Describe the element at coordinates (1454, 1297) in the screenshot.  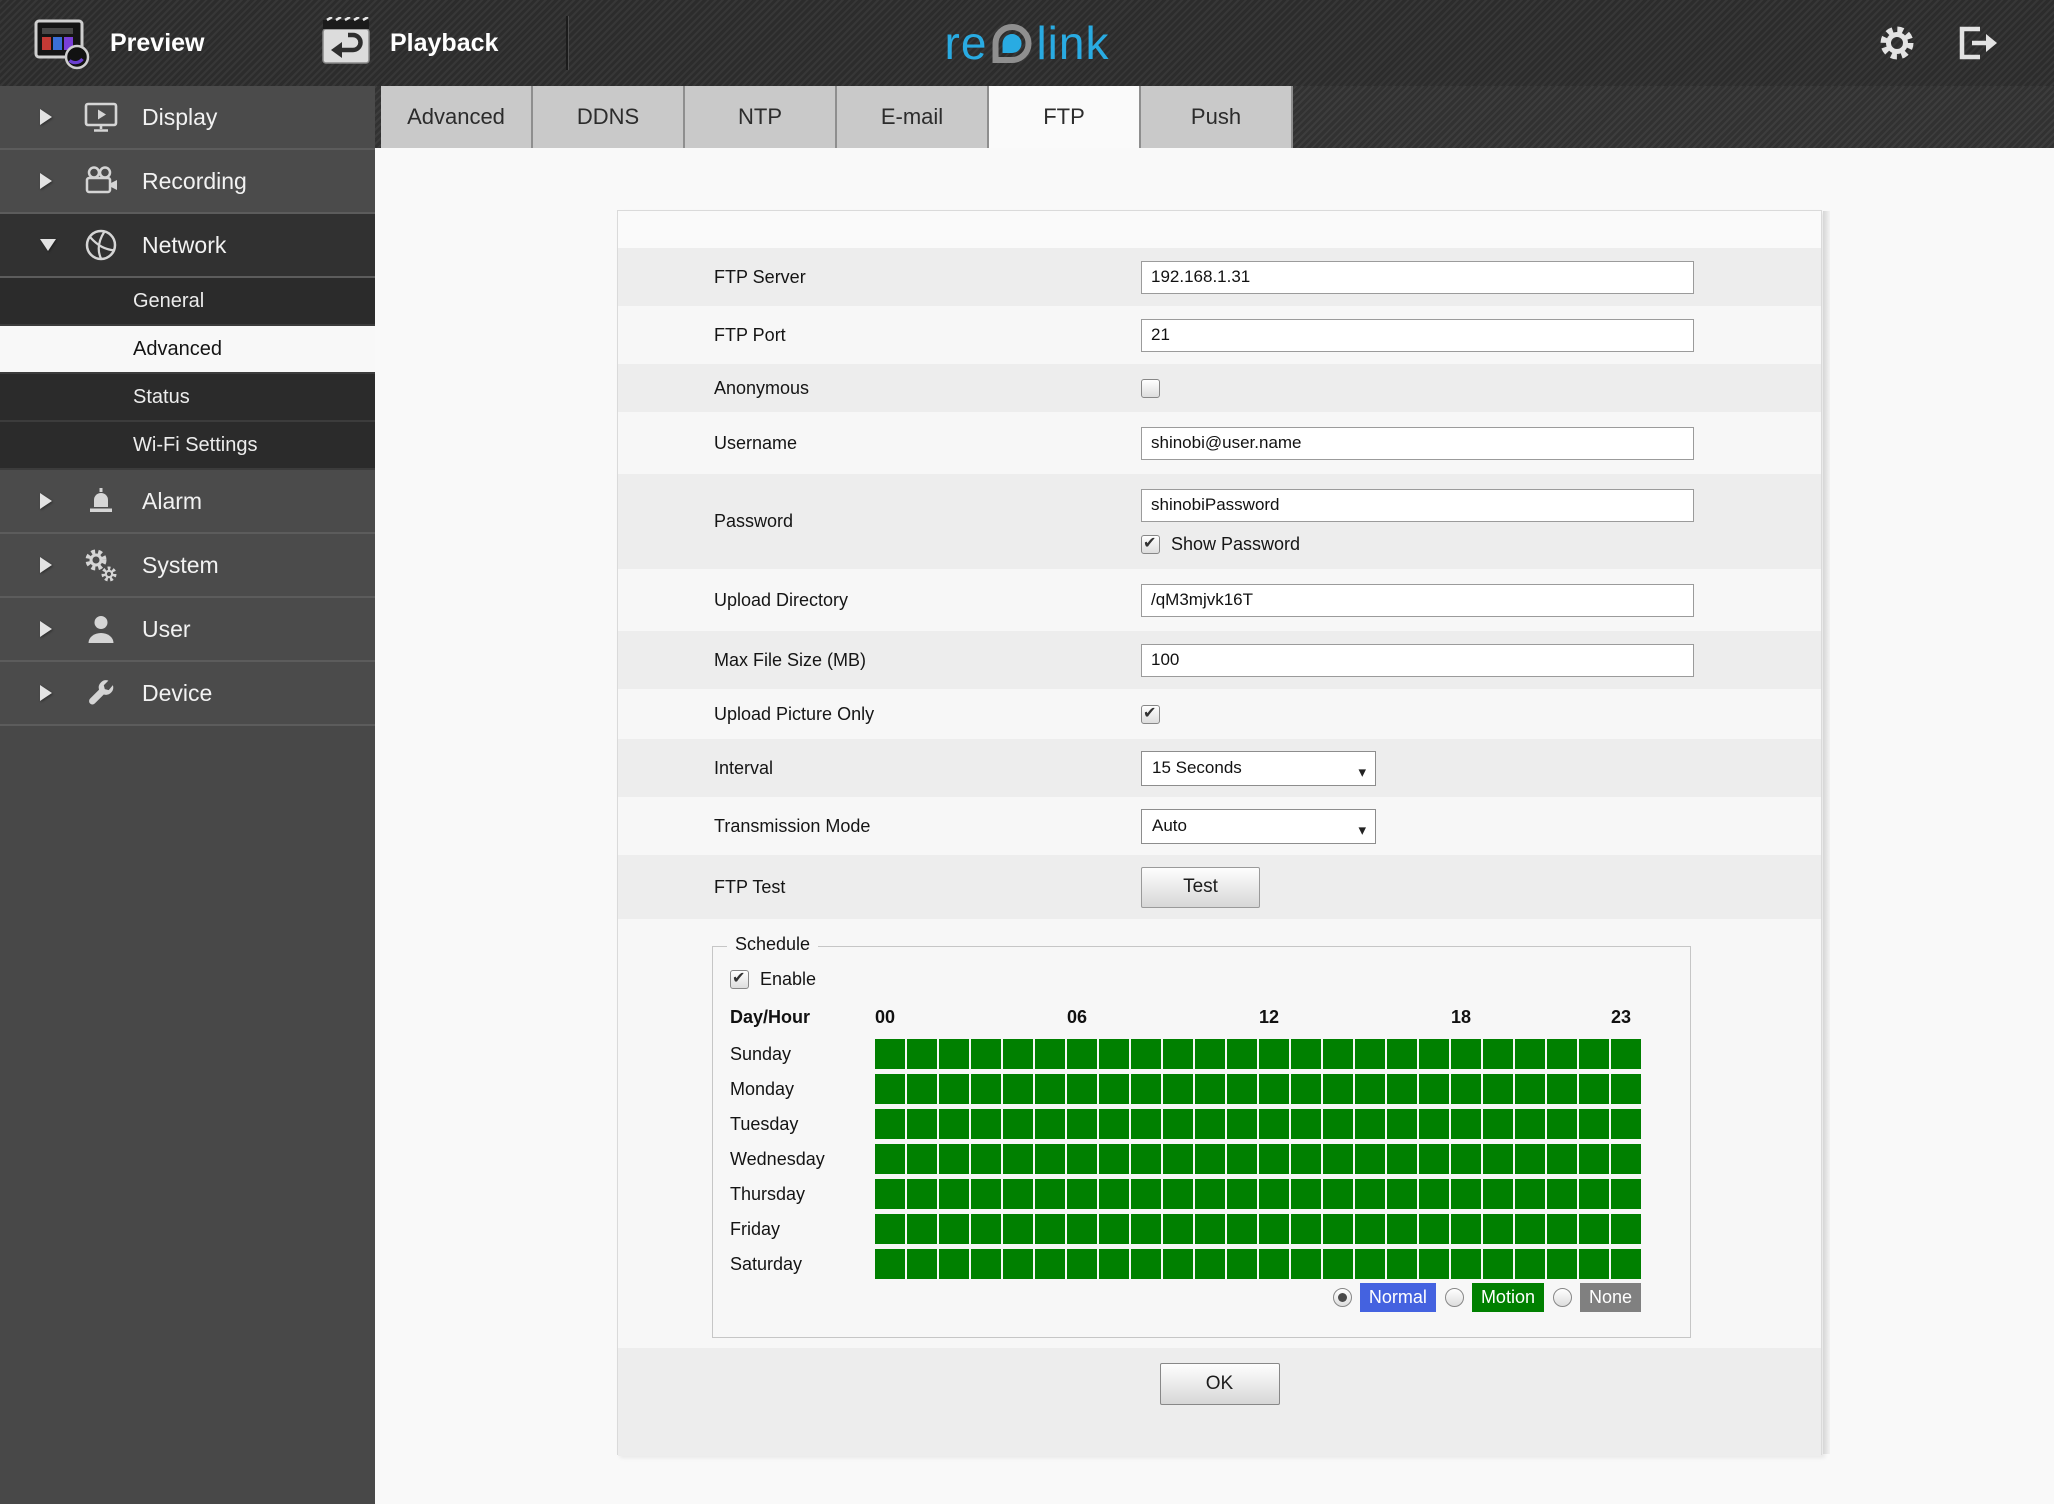
I see `motion-radio` at that location.